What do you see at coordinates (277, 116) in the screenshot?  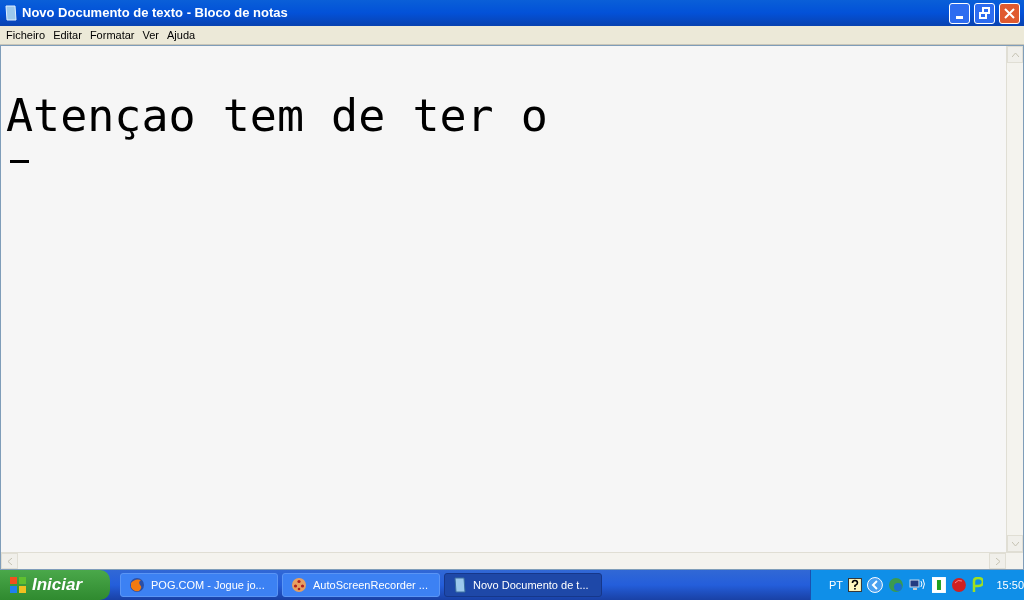 I see `document-text: Atençao tem de ter o` at bounding box center [277, 116].